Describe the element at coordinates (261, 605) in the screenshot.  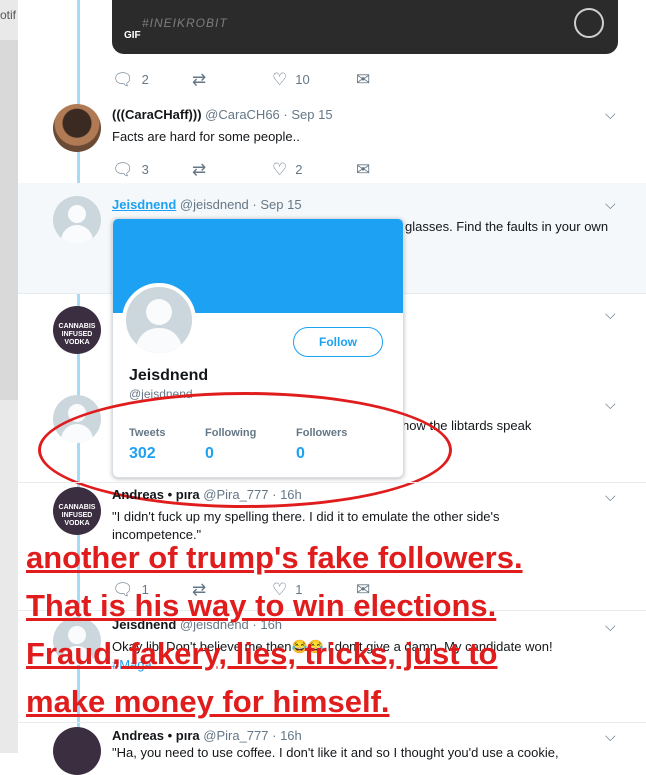
I see `annotation-line-2: That is his way to win elections.` at that location.